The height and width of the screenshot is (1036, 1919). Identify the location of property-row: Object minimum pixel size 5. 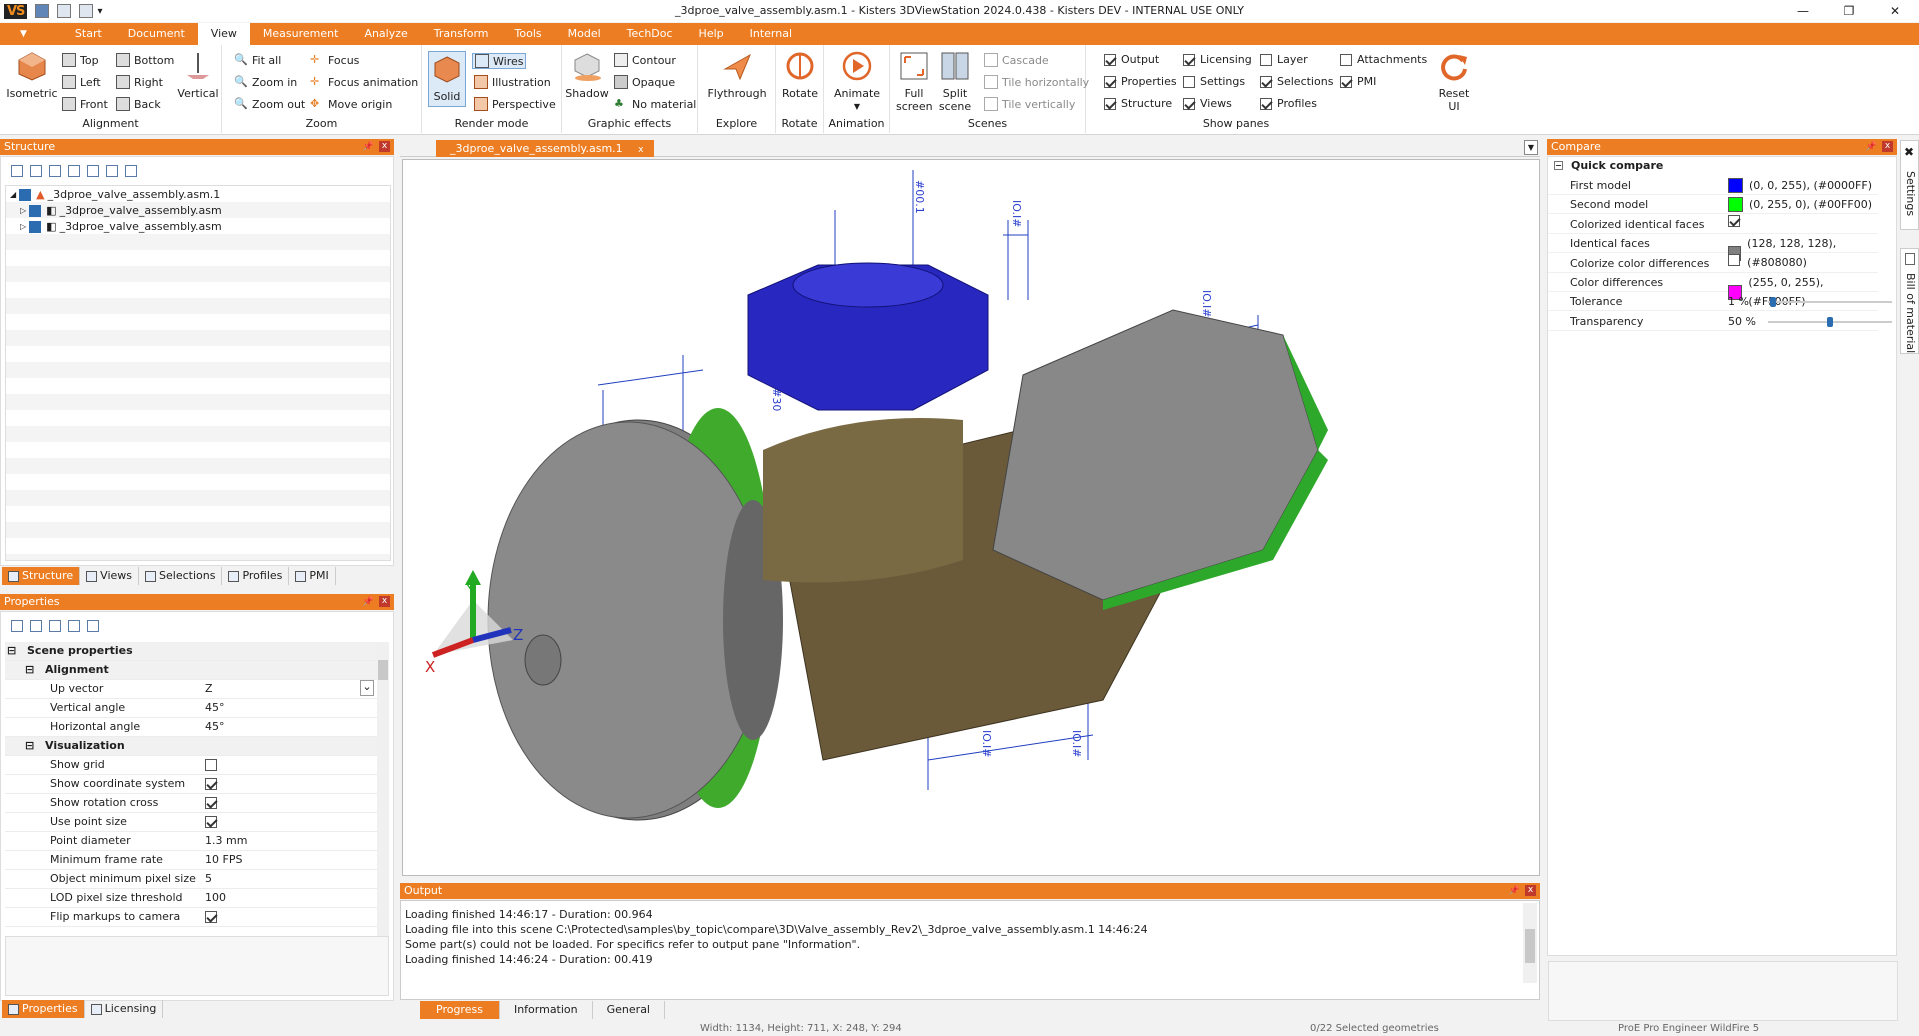
(191, 879).